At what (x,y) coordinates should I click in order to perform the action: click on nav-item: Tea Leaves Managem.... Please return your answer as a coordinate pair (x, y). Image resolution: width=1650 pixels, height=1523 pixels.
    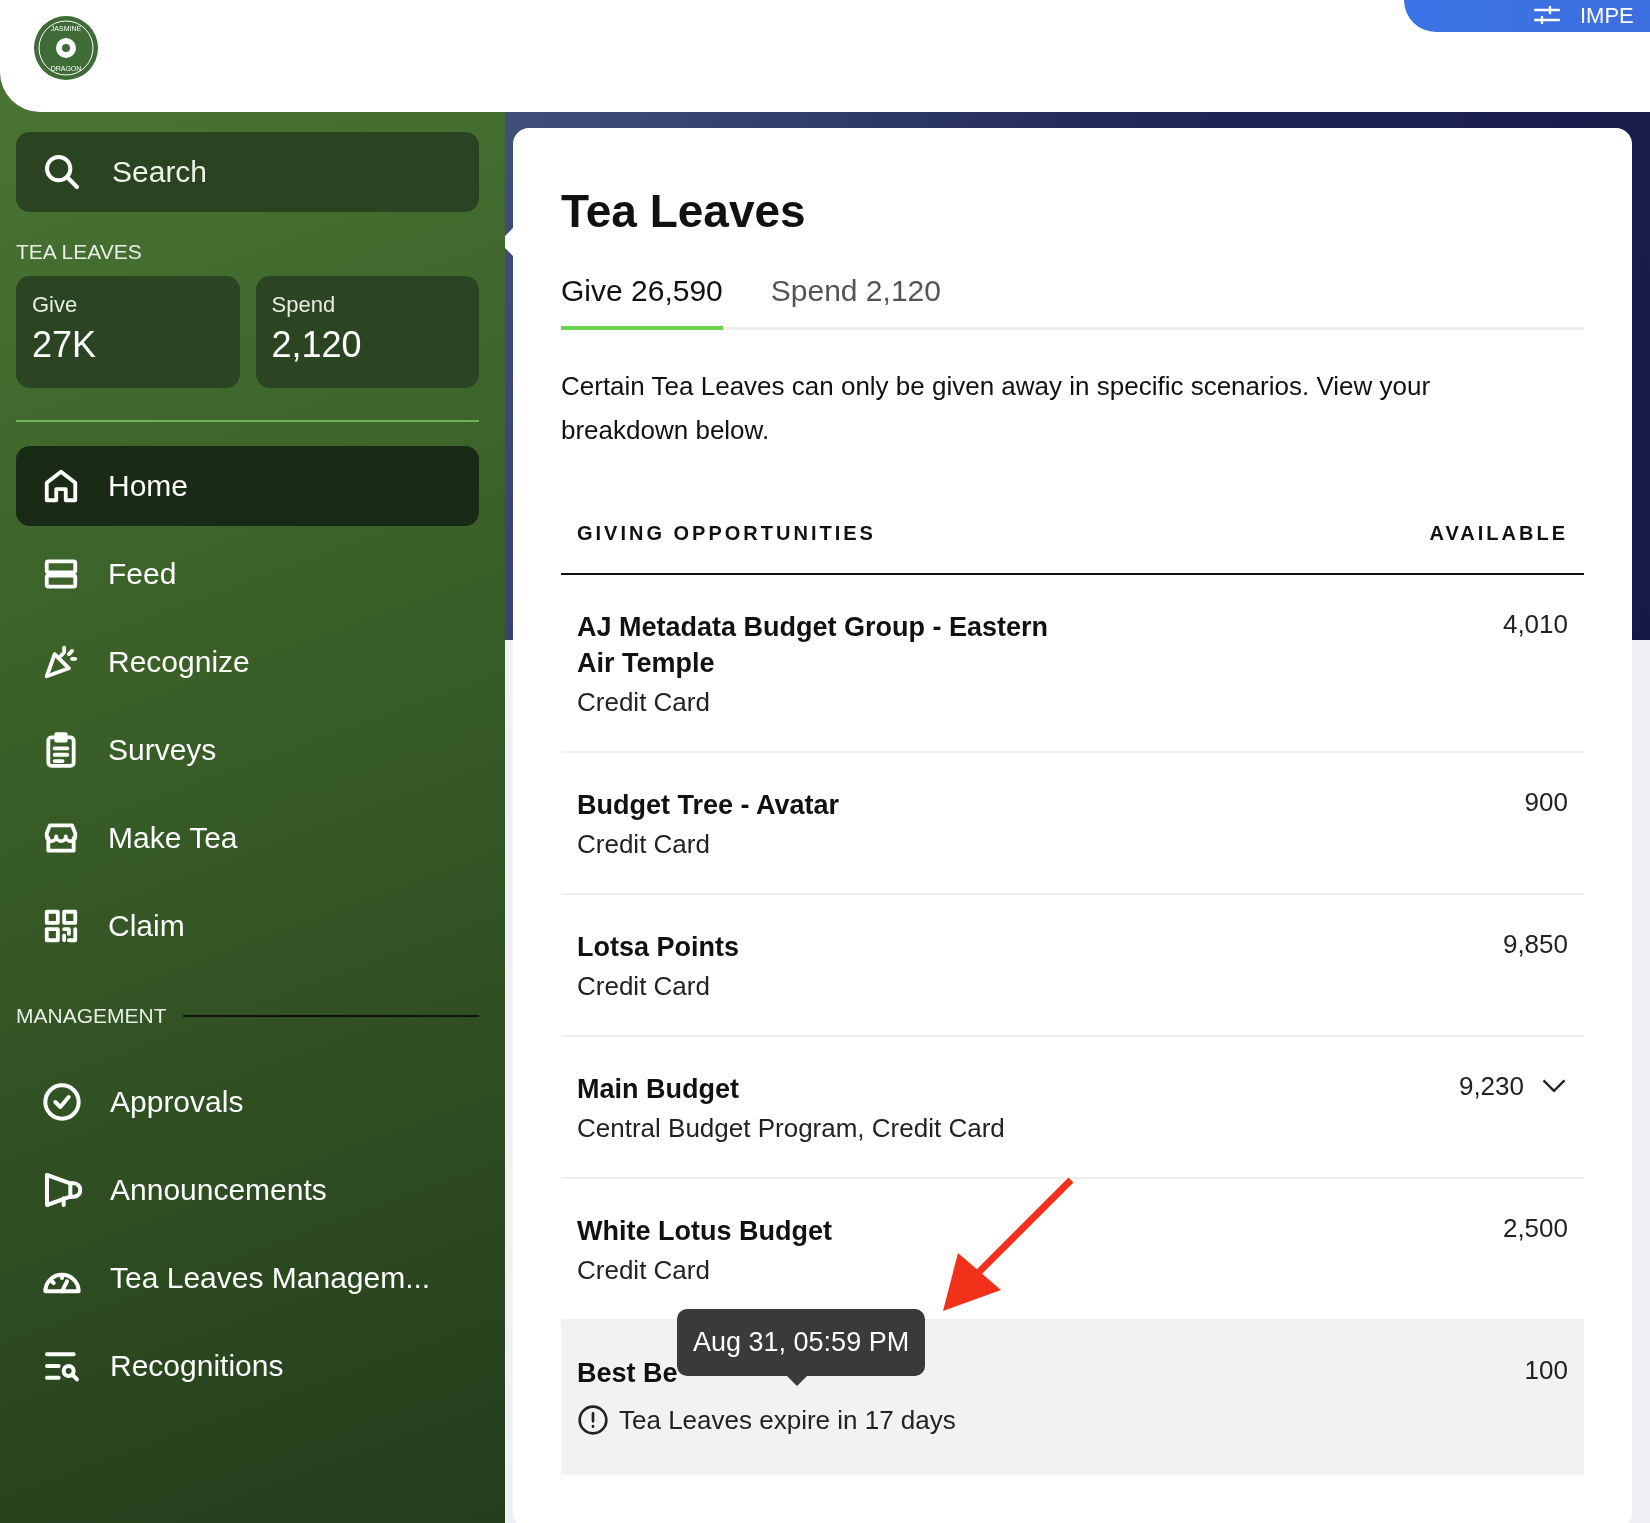
    Looking at the image, I should click on (247, 1278).